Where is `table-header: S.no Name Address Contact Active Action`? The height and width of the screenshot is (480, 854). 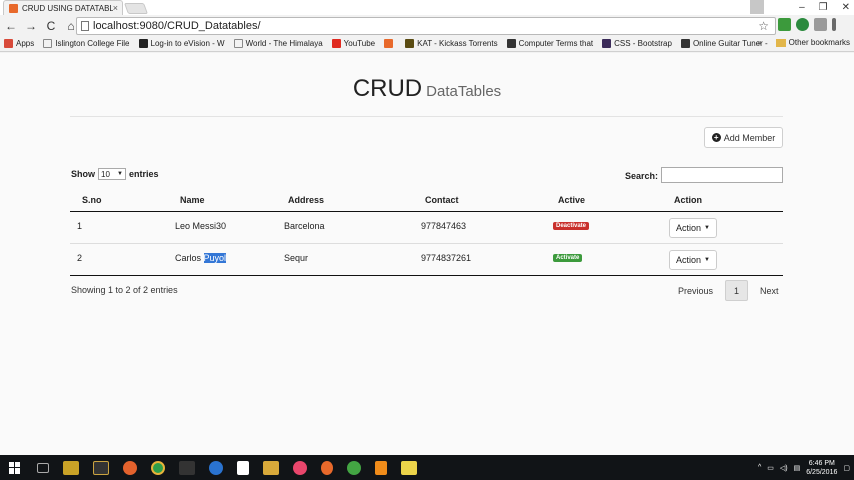 table-header: S.no Name Address Contact Active Action is located at coordinates (426, 201).